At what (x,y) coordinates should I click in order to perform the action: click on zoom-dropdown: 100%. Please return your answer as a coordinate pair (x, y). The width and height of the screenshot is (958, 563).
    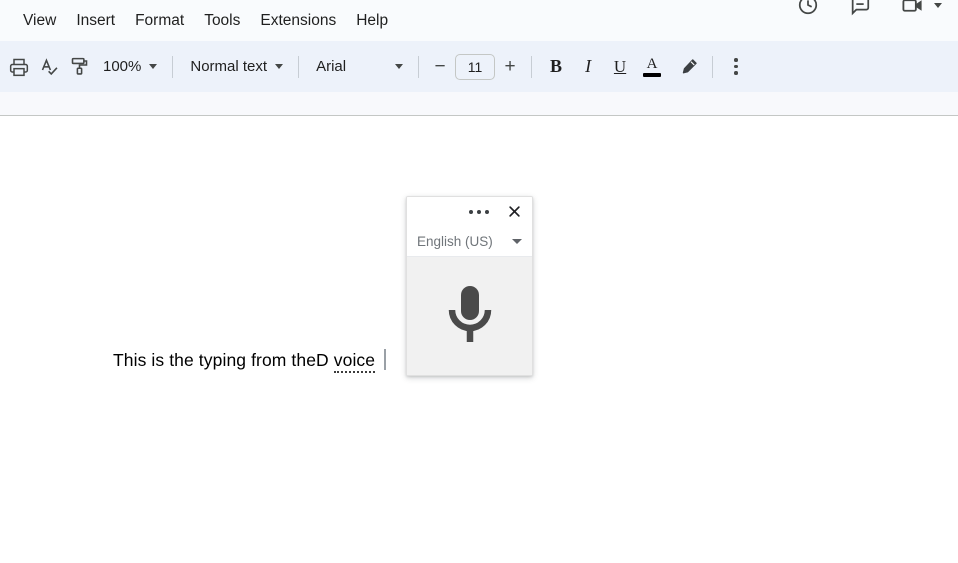
    Looking at the image, I should click on (129, 67).